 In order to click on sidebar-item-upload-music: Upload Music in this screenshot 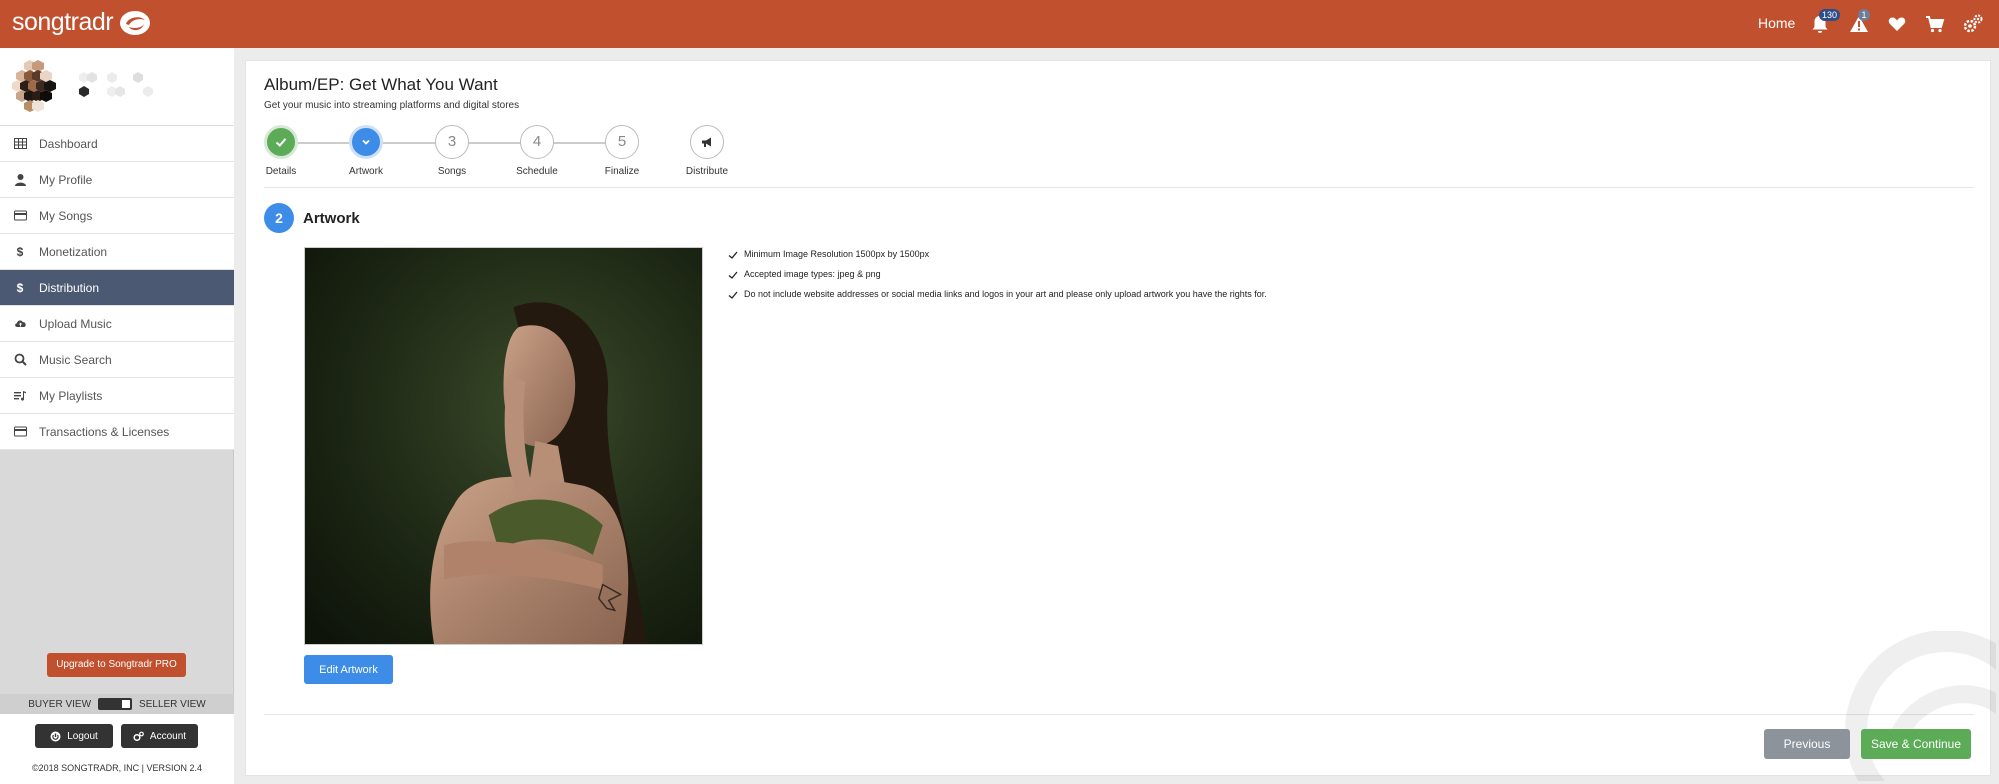, I will do `click(117, 324)`.